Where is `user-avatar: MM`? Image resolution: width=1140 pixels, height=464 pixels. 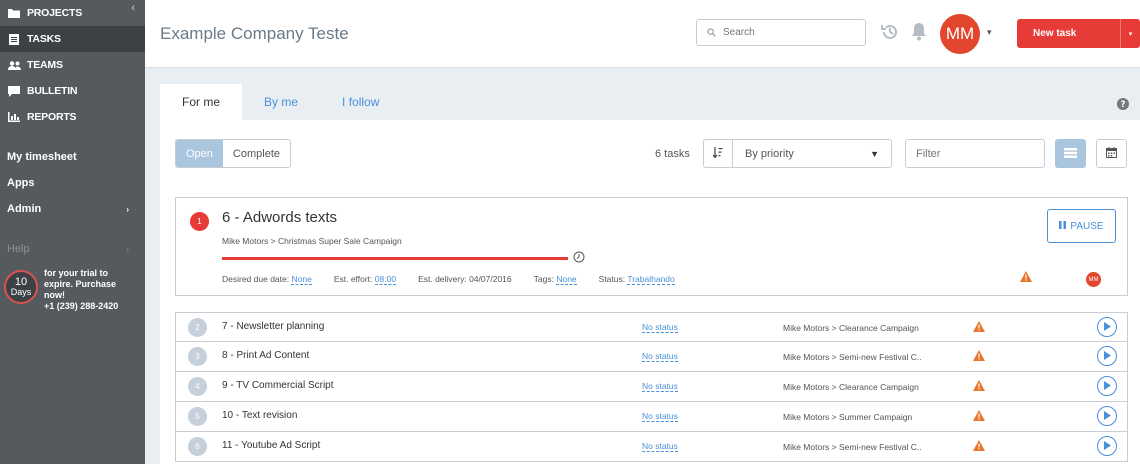
user-avatar: MM is located at coordinates (960, 34).